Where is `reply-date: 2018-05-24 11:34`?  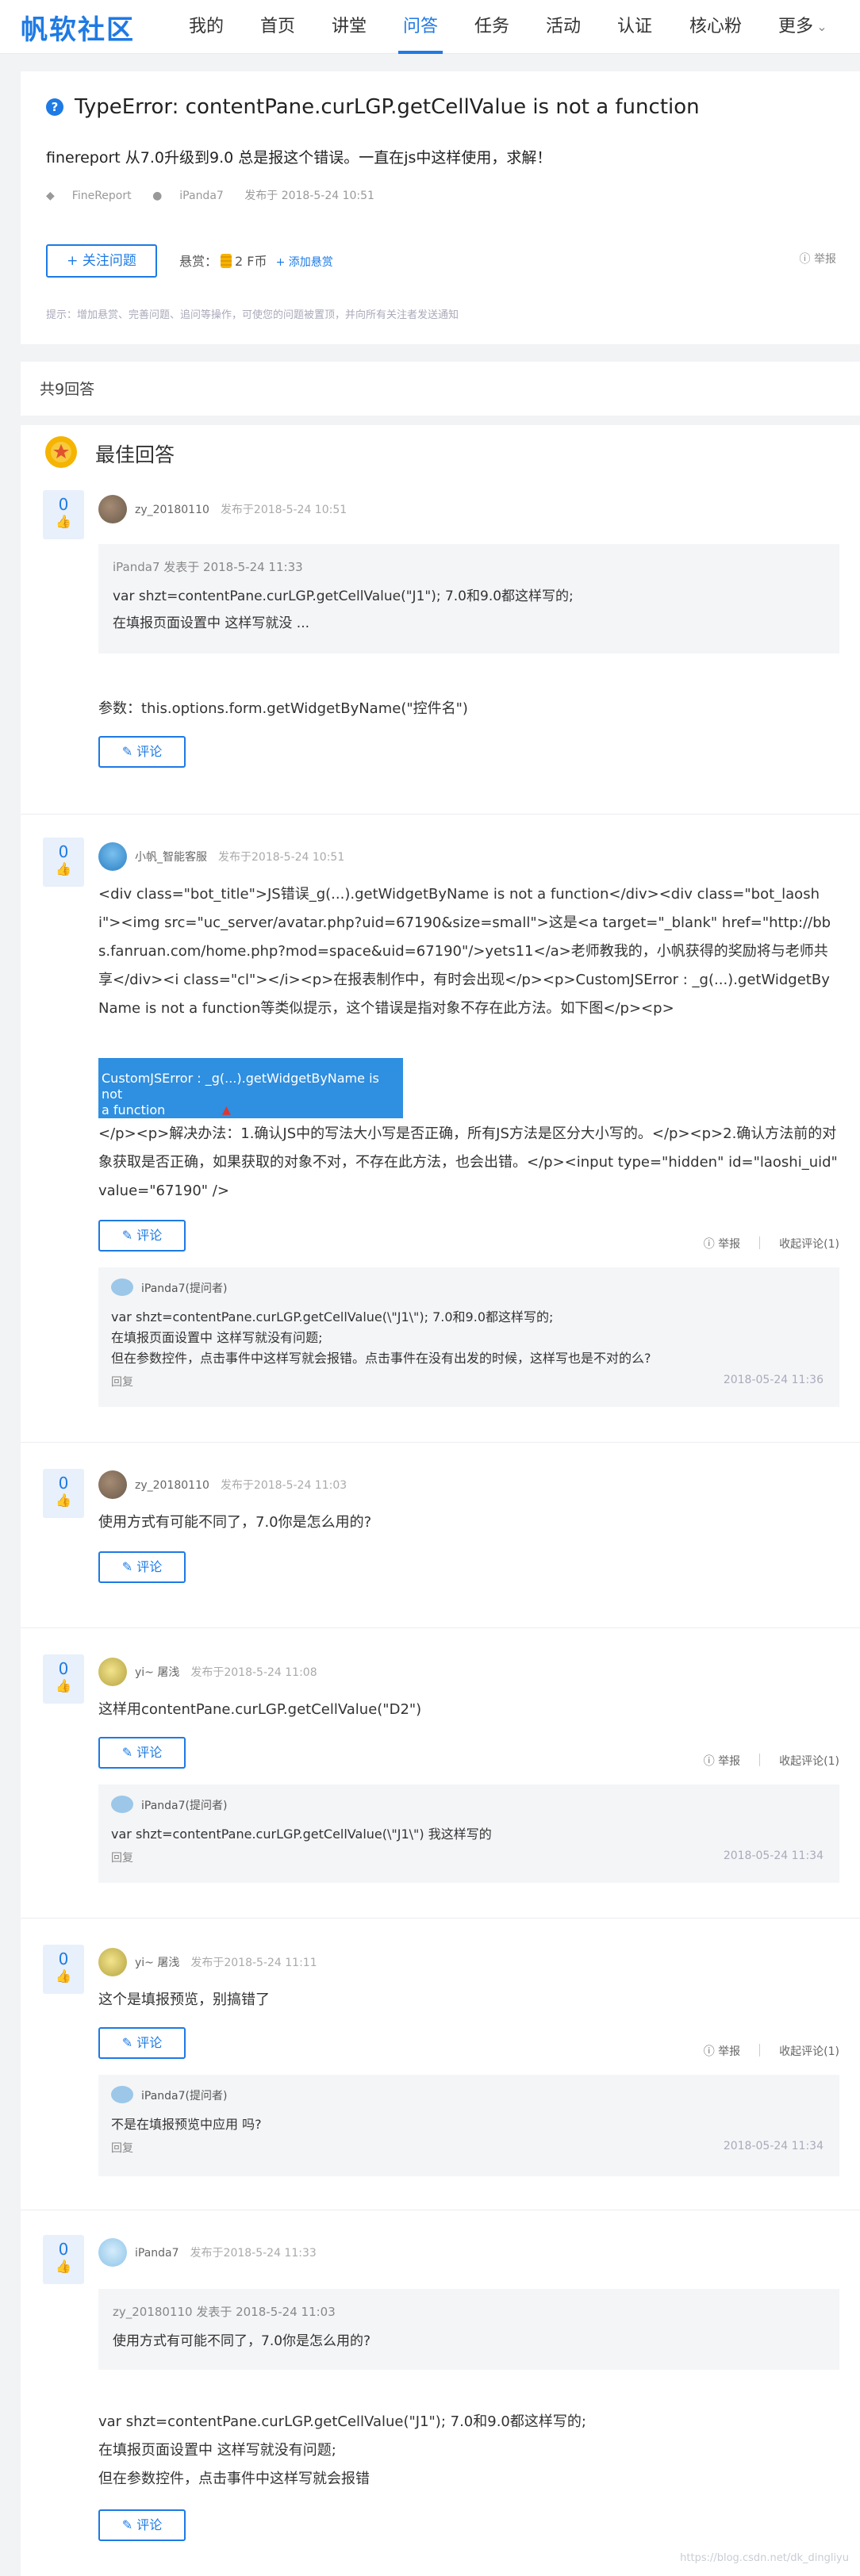 reply-date: 2018-05-24 11:34 is located at coordinates (774, 1856).